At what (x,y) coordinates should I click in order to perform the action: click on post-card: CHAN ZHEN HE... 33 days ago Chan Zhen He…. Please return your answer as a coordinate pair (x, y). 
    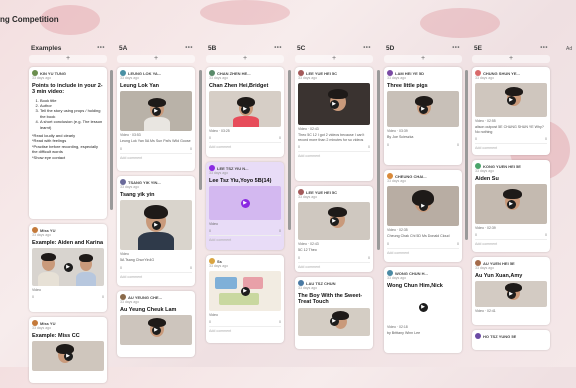
    Looking at the image, I should click on (245, 112).